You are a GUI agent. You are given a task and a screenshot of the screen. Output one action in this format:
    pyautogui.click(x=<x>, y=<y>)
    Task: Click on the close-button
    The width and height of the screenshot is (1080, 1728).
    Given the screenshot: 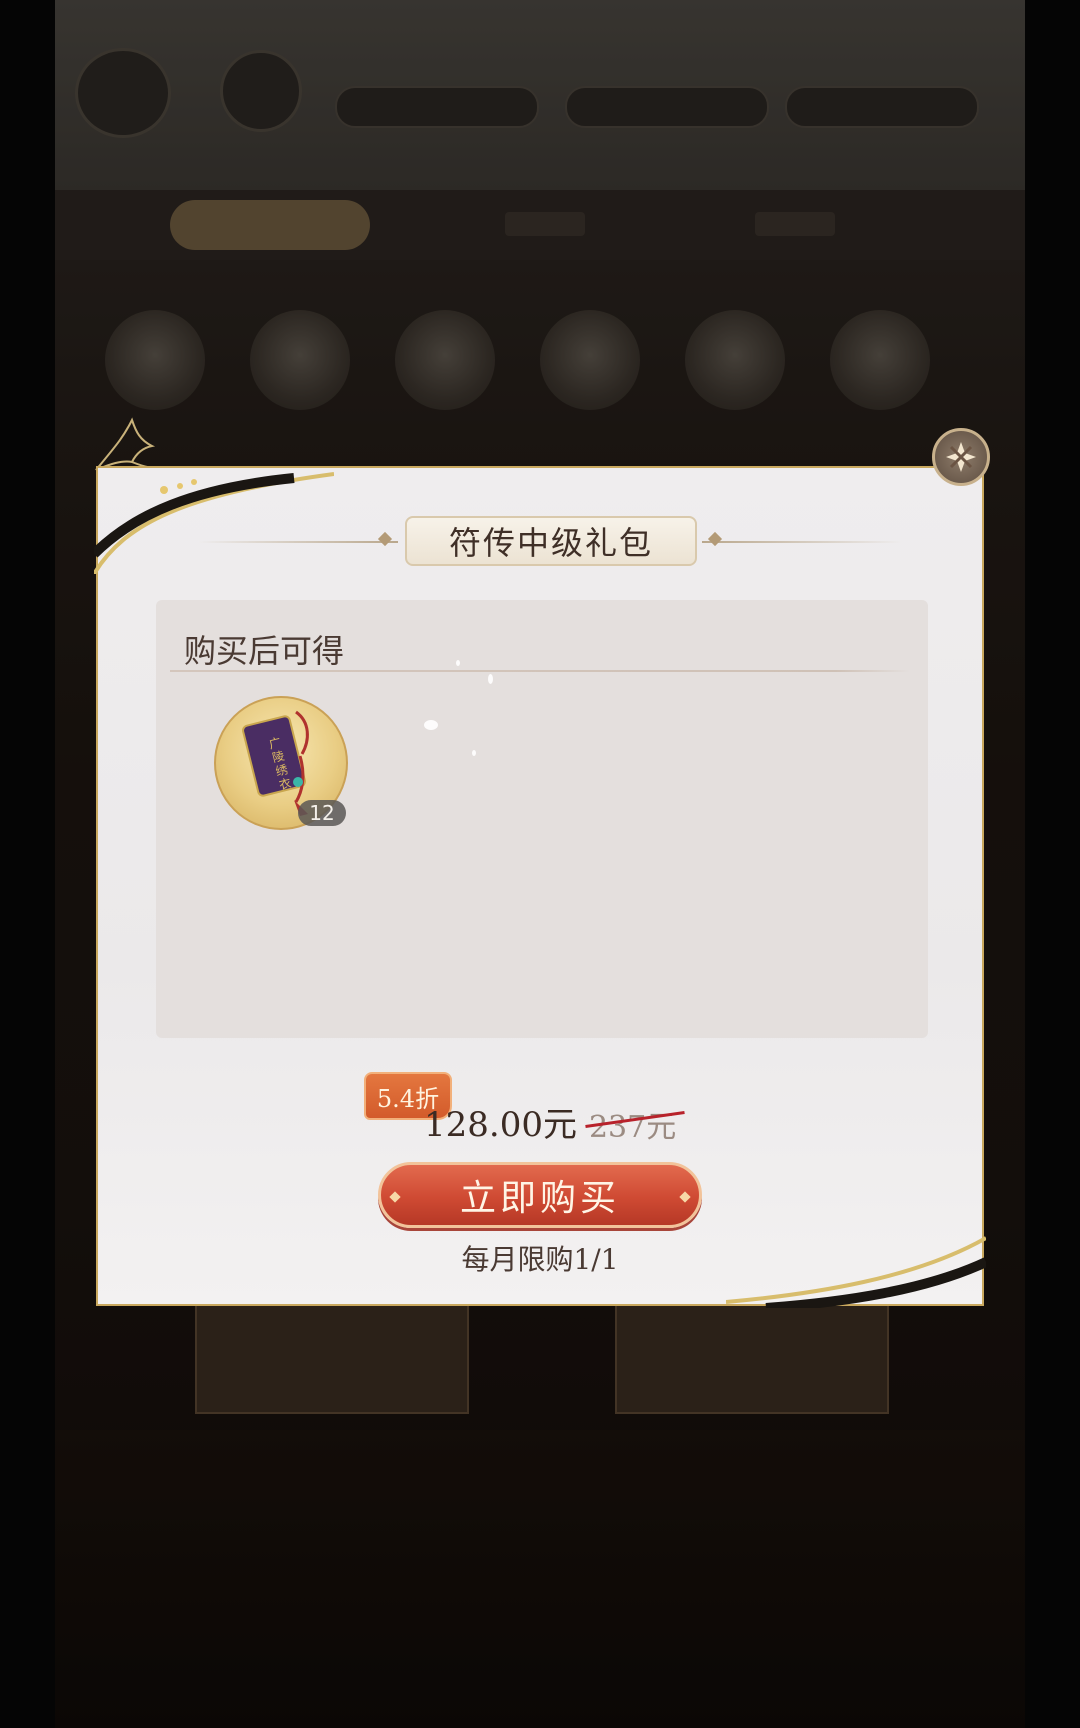 What is the action you would take?
    pyautogui.click(x=961, y=457)
    